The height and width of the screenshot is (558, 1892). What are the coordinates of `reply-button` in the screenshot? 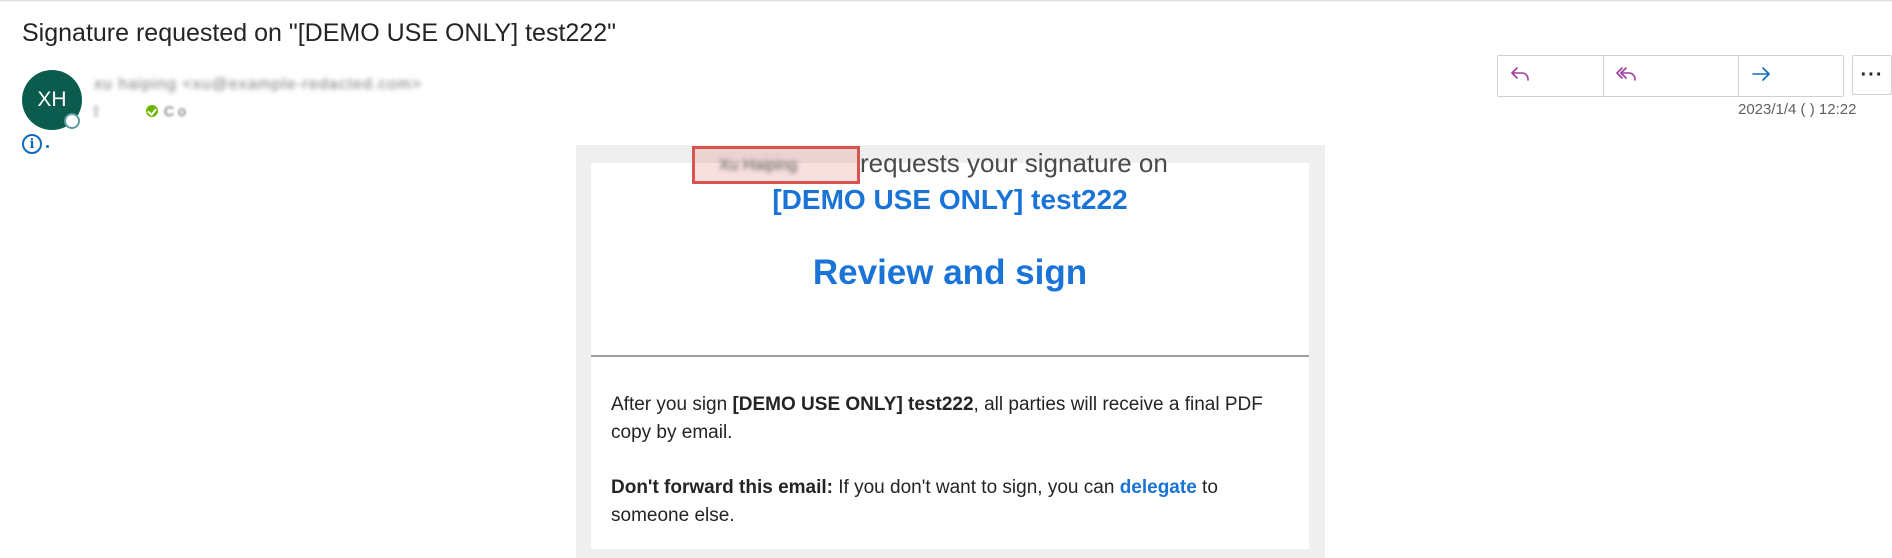 It's located at (1551, 76).